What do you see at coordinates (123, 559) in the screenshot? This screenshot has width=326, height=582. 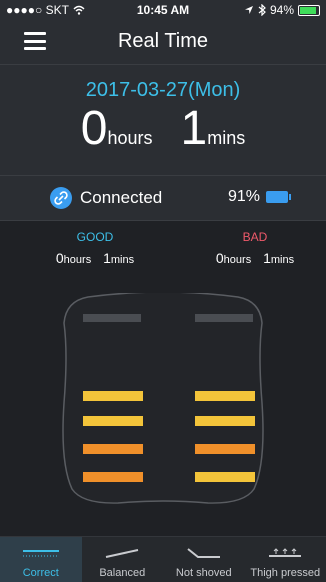 I see `tab-balanced: Balanced` at bounding box center [123, 559].